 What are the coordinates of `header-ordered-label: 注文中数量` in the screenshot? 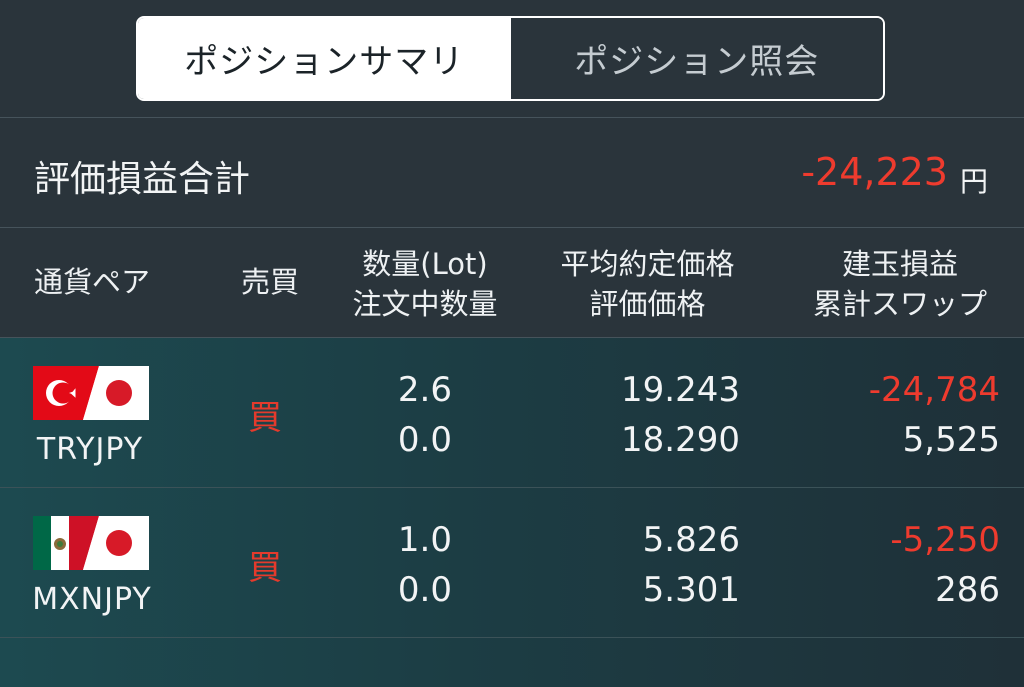 It's located at (425, 304).